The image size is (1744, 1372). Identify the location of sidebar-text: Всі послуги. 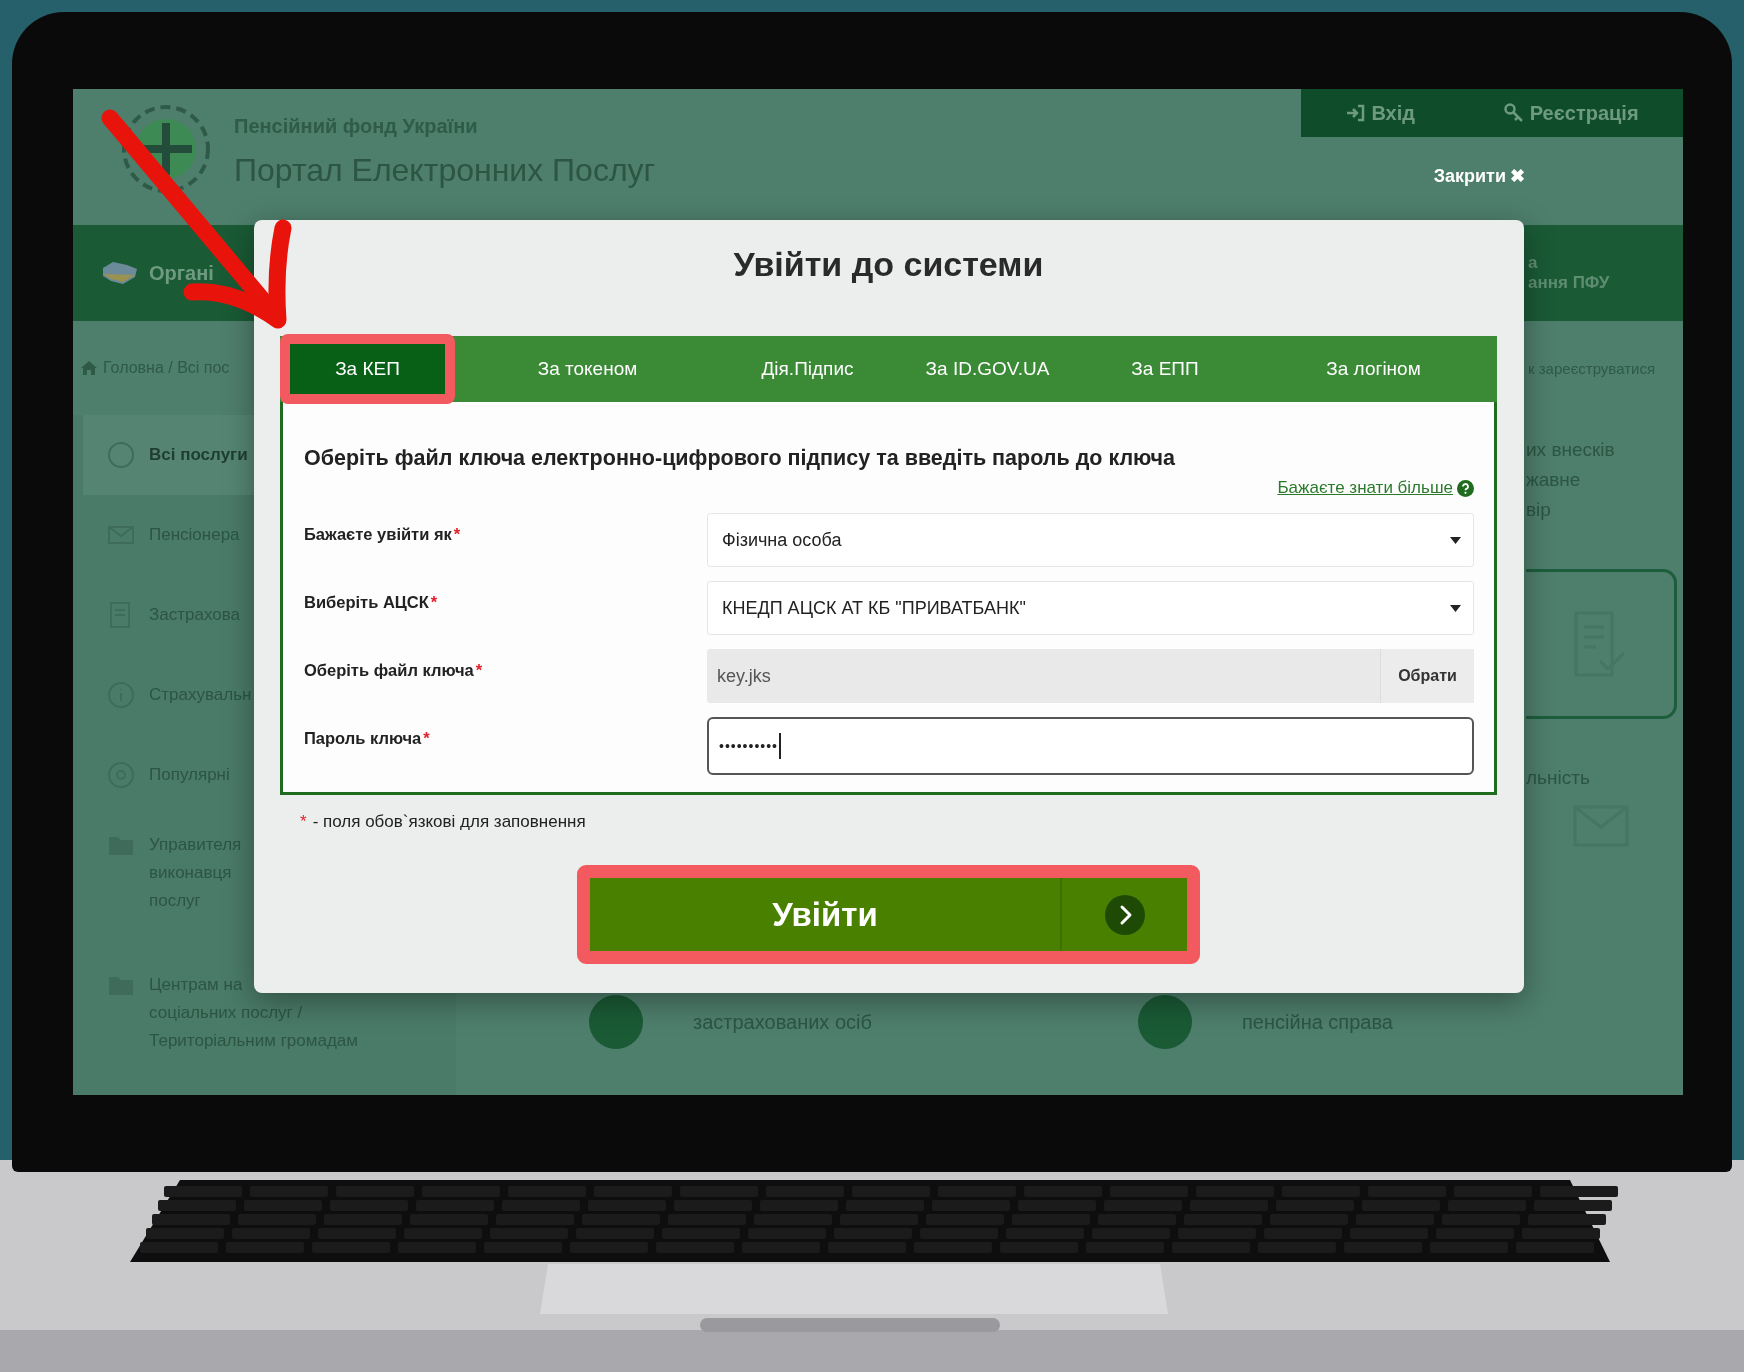
(198, 455).